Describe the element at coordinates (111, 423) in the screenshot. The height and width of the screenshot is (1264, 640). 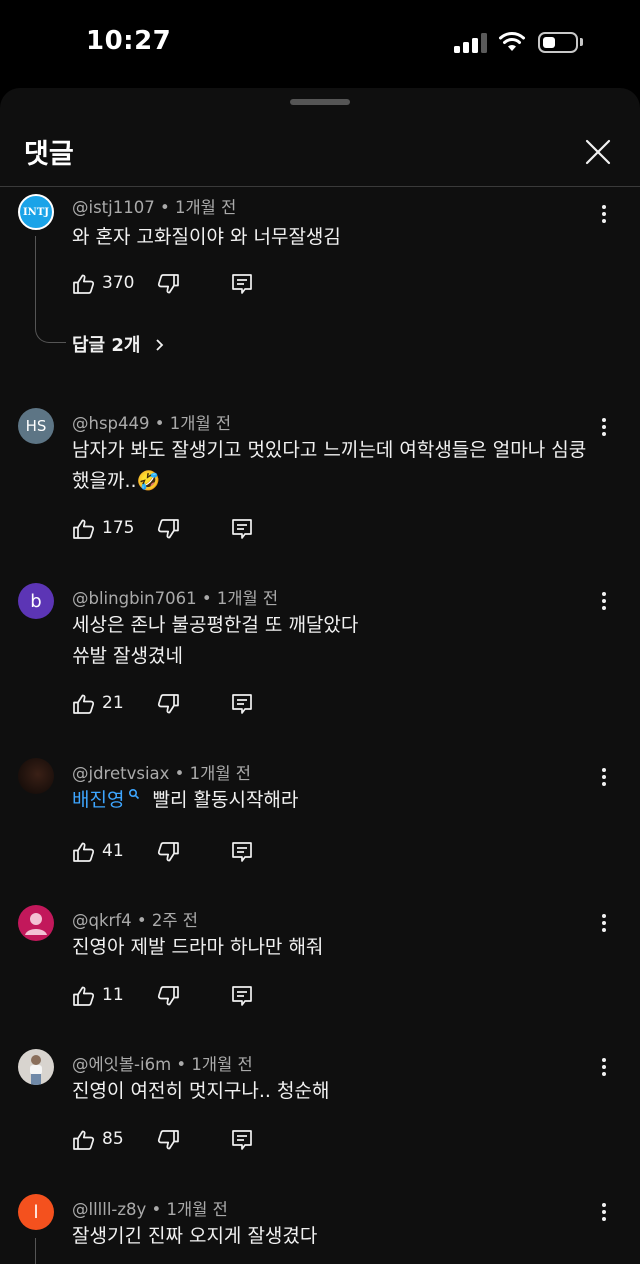
I see `comment-author: @hsp449` at that location.